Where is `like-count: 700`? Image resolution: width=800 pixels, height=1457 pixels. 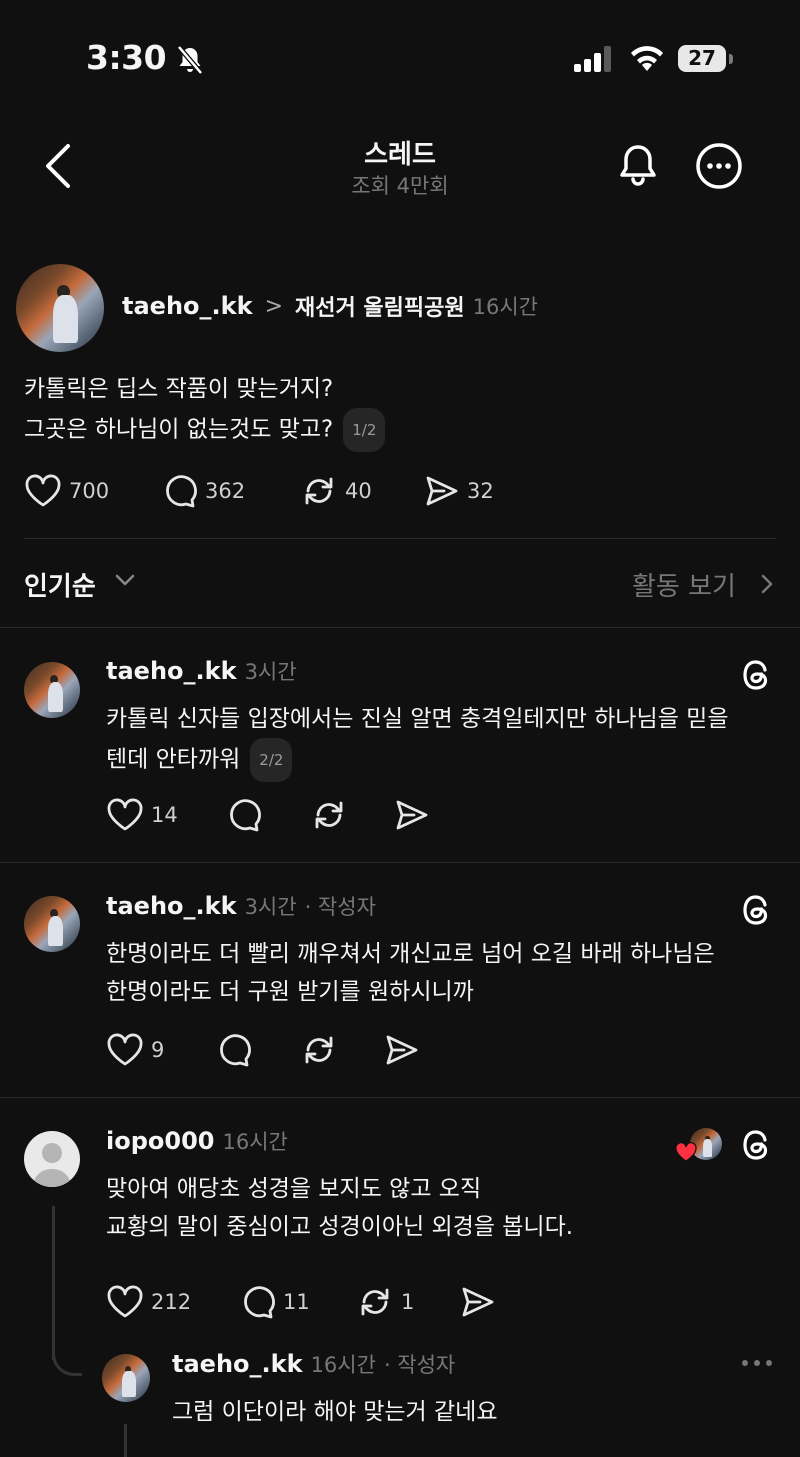 like-count: 700 is located at coordinates (89, 491).